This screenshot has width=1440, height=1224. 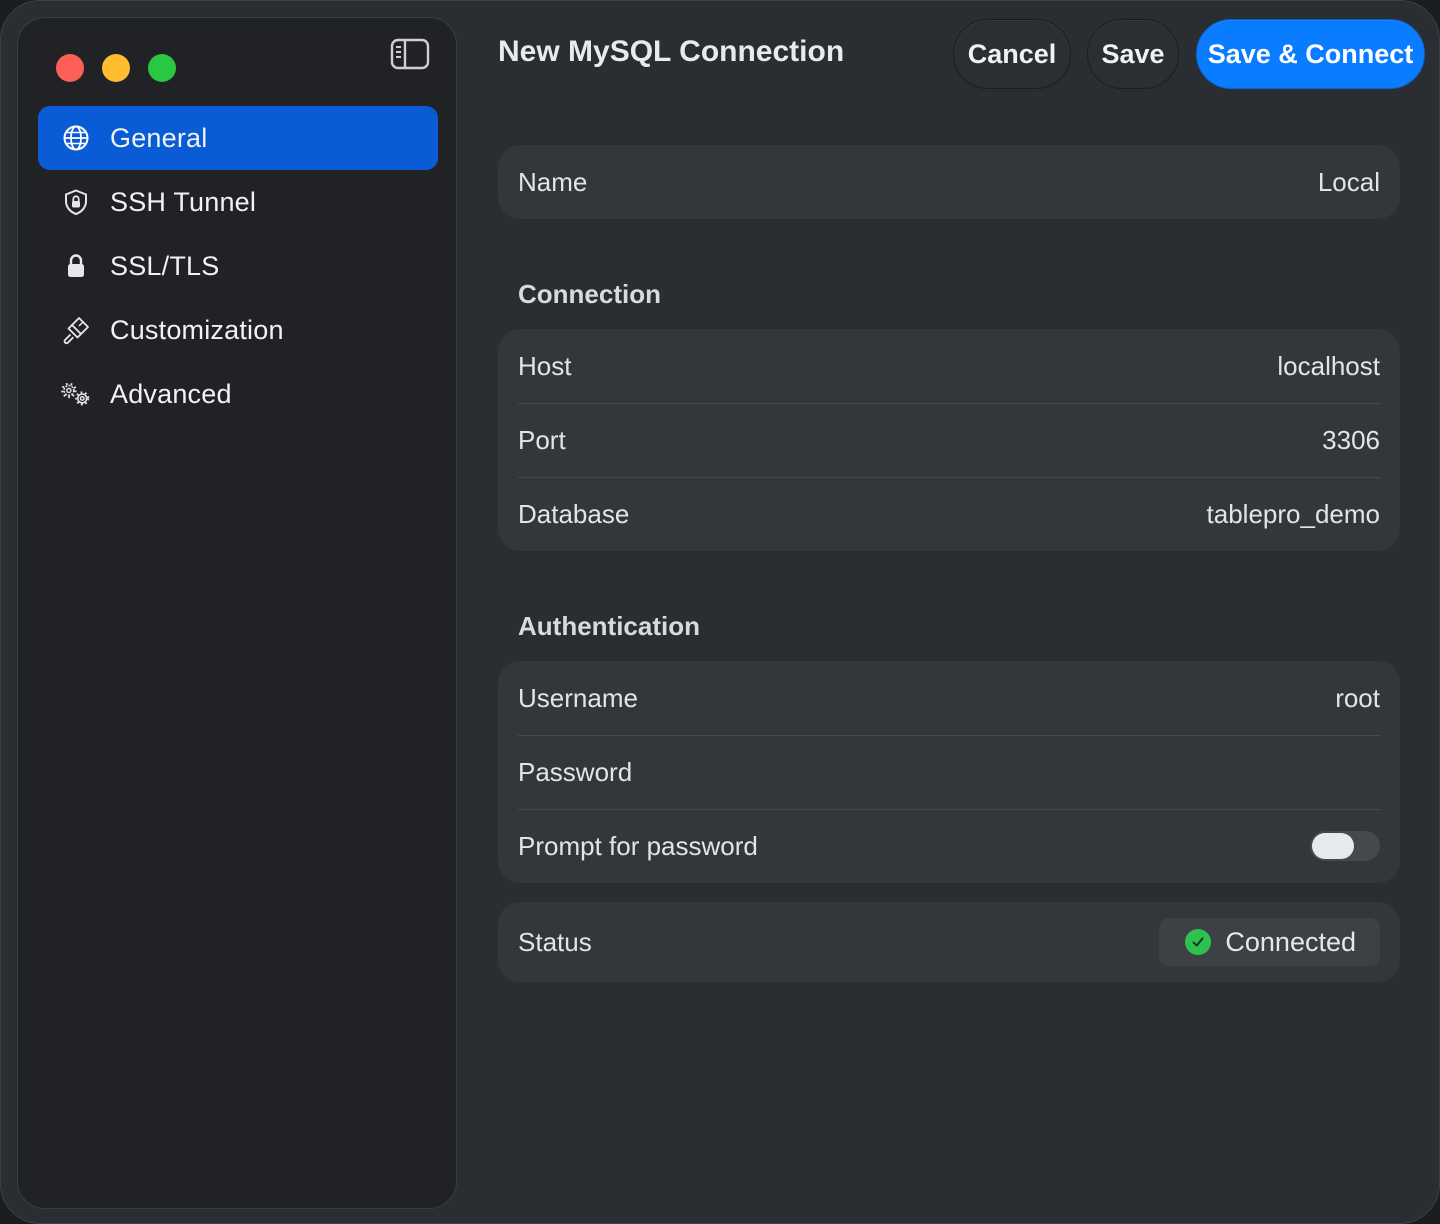 I want to click on name-row: Name Local, so click(x=949, y=182).